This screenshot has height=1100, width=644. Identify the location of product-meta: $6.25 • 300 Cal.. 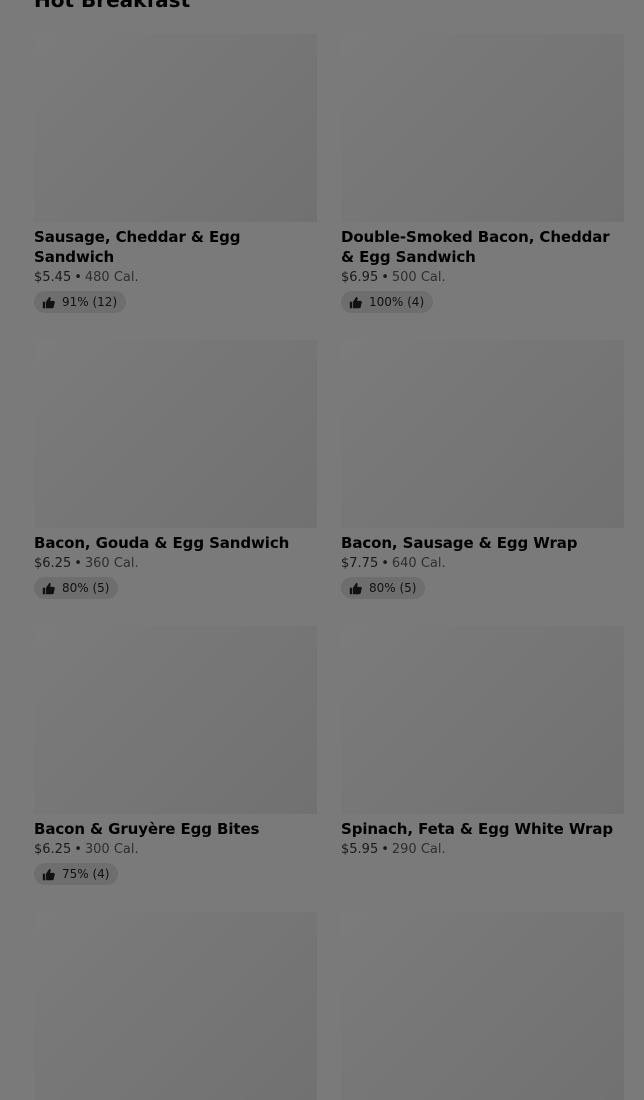
(175, 849).